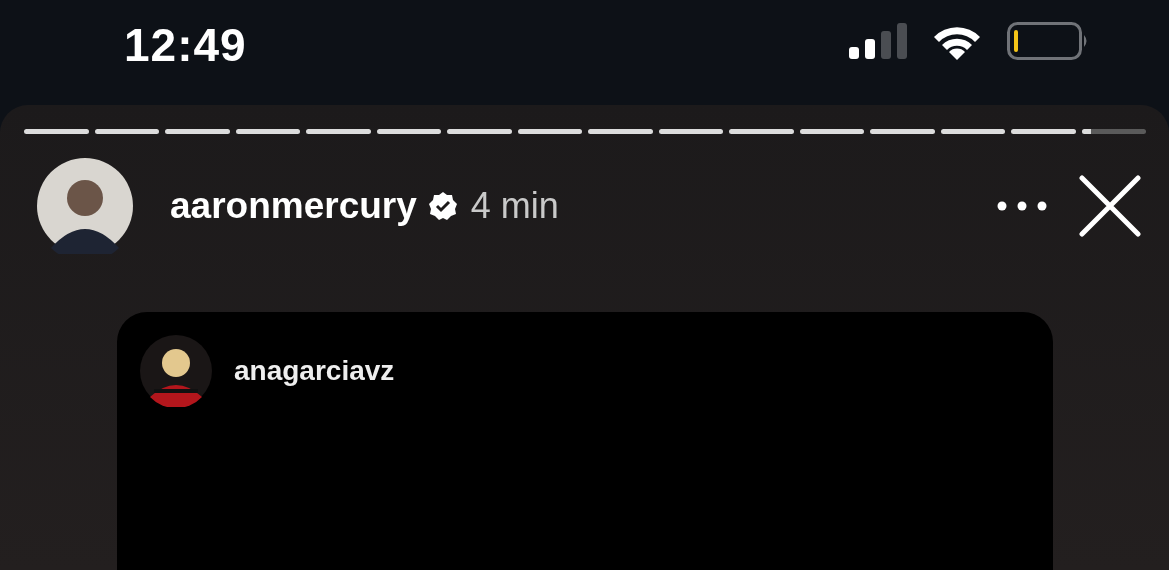 This screenshot has width=1169, height=570. What do you see at coordinates (314, 371) in the screenshot?
I see `shared-username: anagarciavz` at bounding box center [314, 371].